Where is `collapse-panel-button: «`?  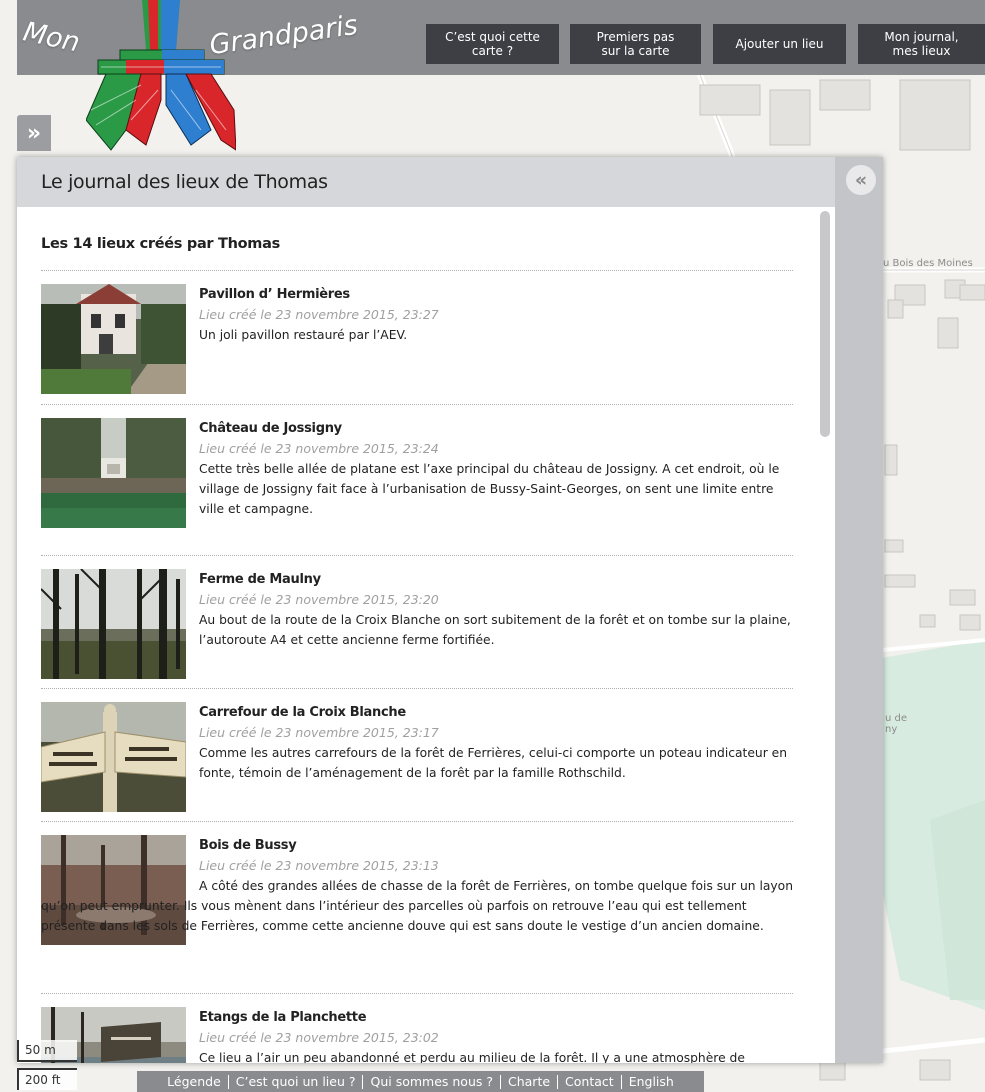
collapse-panel-button: « is located at coordinates (861, 180).